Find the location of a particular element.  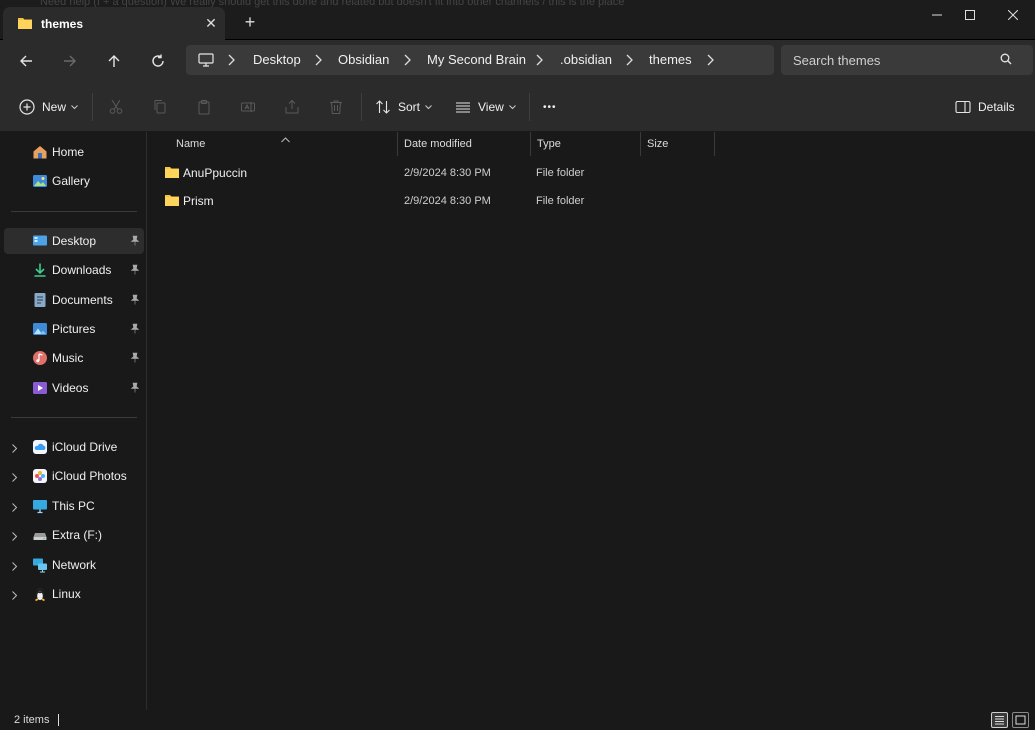

refresh-icon is located at coordinates (158, 60).